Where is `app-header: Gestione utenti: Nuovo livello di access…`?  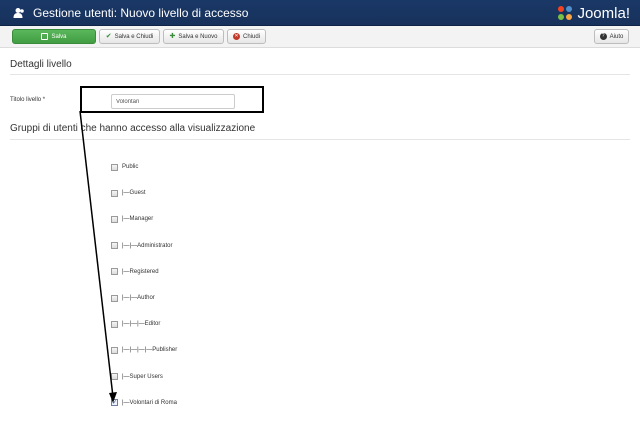 app-header: Gestione utenti: Nuovo livello di access… is located at coordinates (320, 13).